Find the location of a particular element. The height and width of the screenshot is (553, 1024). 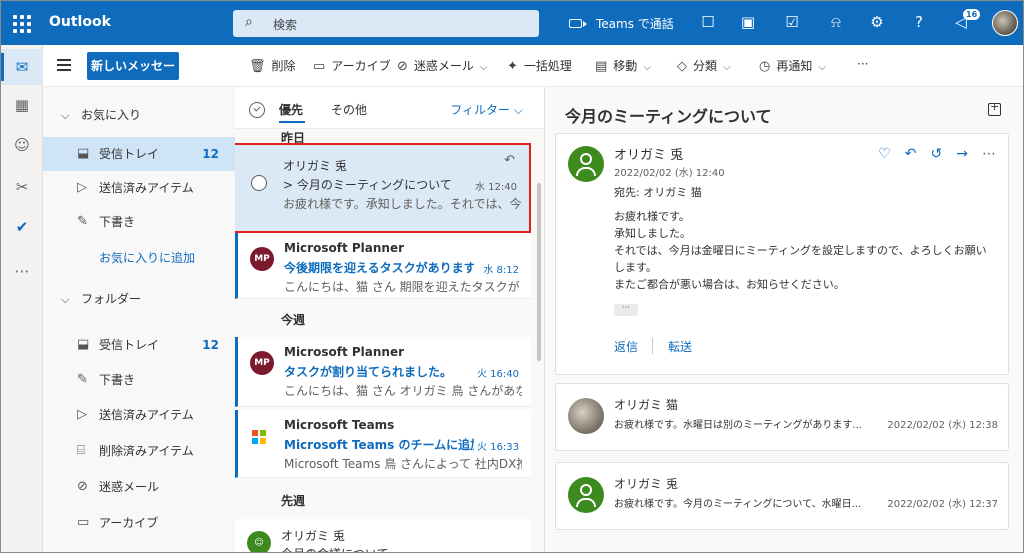

top-bar: Outlook ⌕ 検索 Teams で通話 ☐ ▣ ☑ ⍾ ⚙ ? ◁ 16 is located at coordinates (512, 23).